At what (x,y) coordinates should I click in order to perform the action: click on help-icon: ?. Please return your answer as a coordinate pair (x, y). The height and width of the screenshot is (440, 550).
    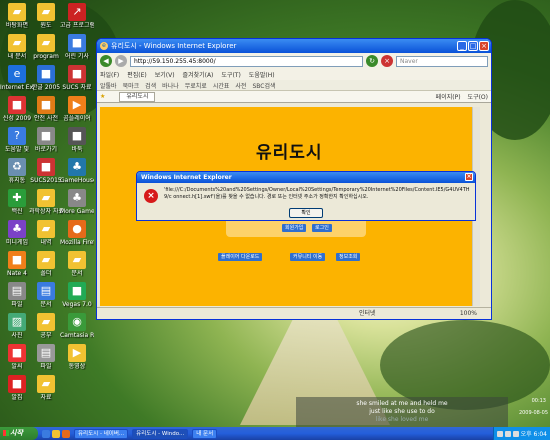
    Looking at the image, I should click on (17, 136).